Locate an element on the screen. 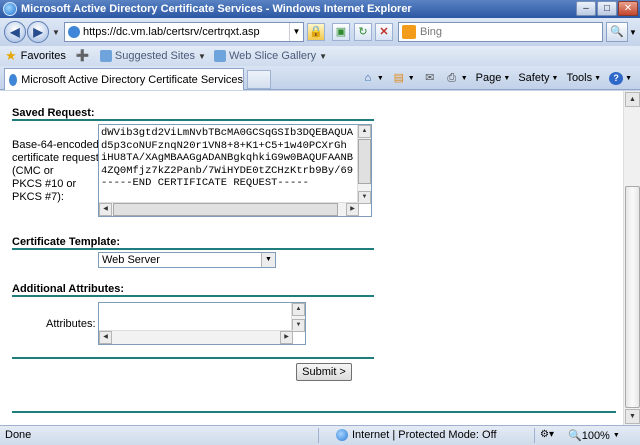  favorites-button: Favorites is located at coordinates (43, 56).